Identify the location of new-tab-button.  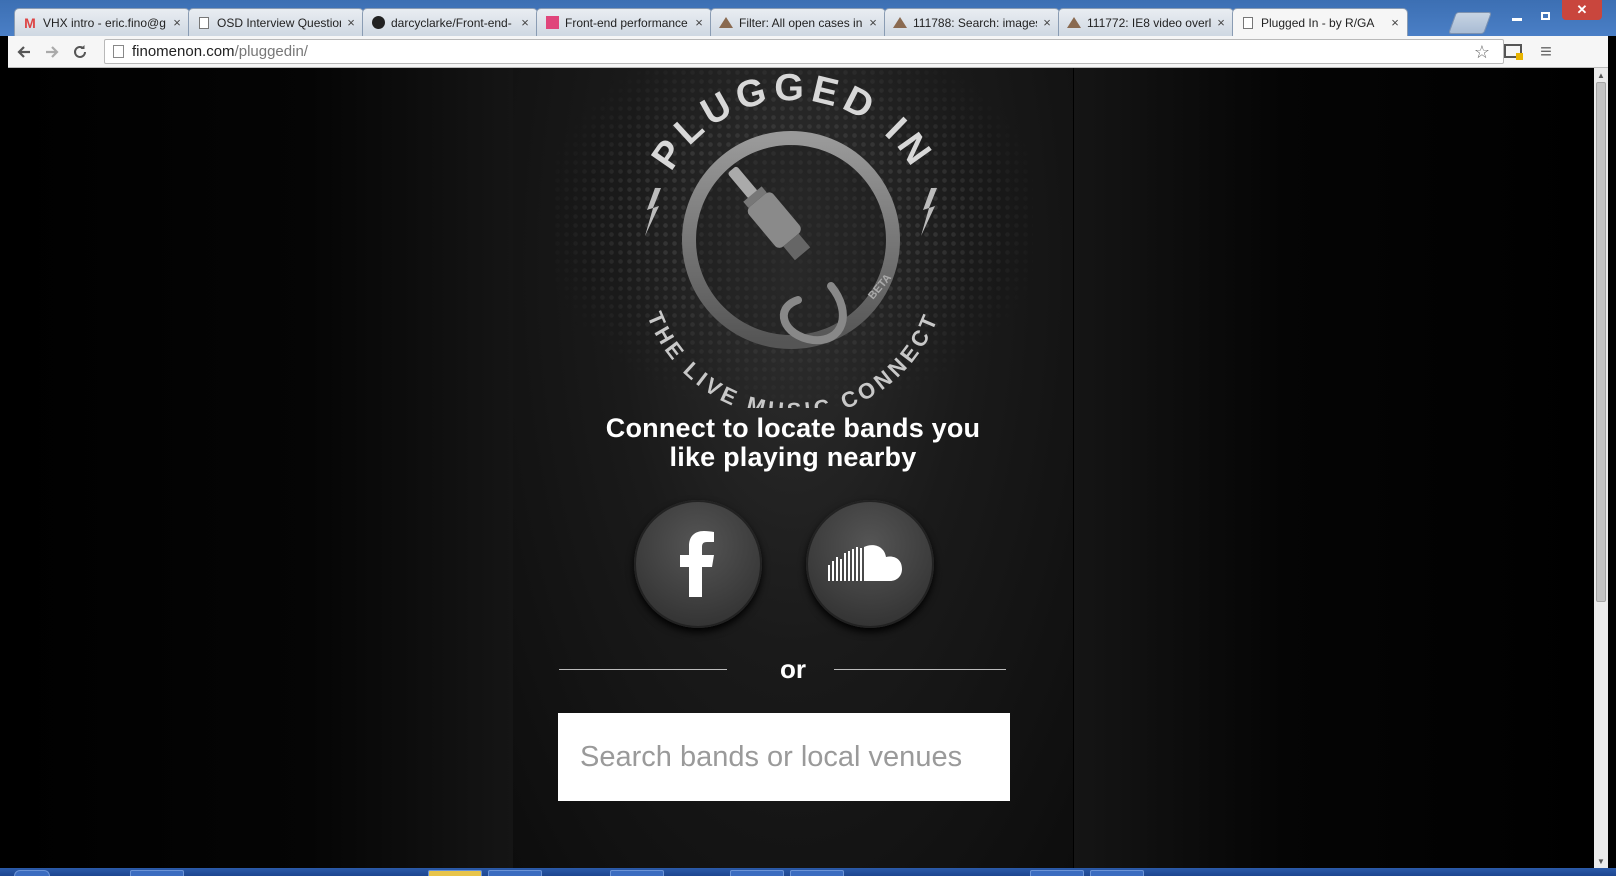
(1470, 23).